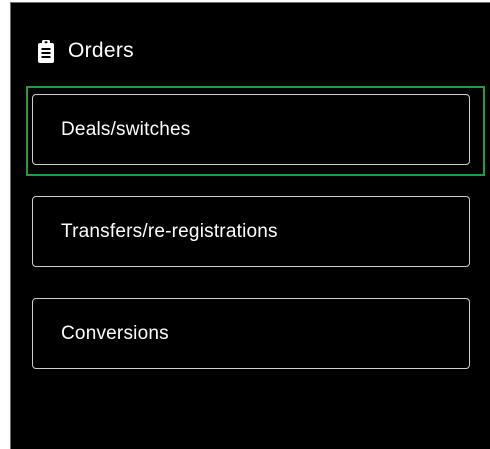 Image resolution: width=490 pixels, height=449 pixels. Describe the element at coordinates (251, 333) in the screenshot. I see `menu-item-conversions: Conversions` at that location.